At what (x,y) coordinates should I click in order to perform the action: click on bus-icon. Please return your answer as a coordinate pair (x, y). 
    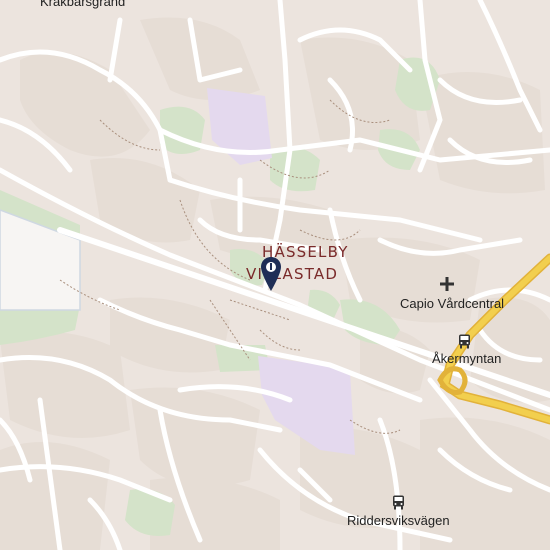
    Looking at the image, I should click on (398, 505).